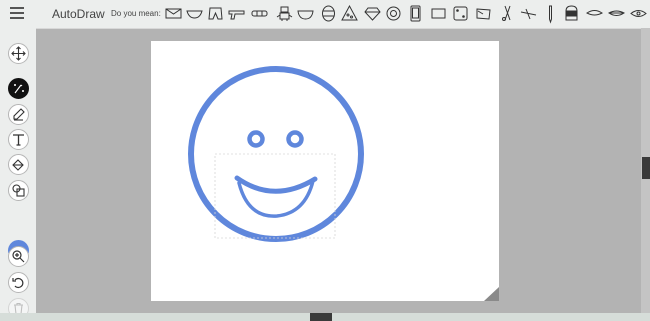  Describe the element at coordinates (528, 13) in the screenshot. I see `suggestion-plane-icon` at that location.